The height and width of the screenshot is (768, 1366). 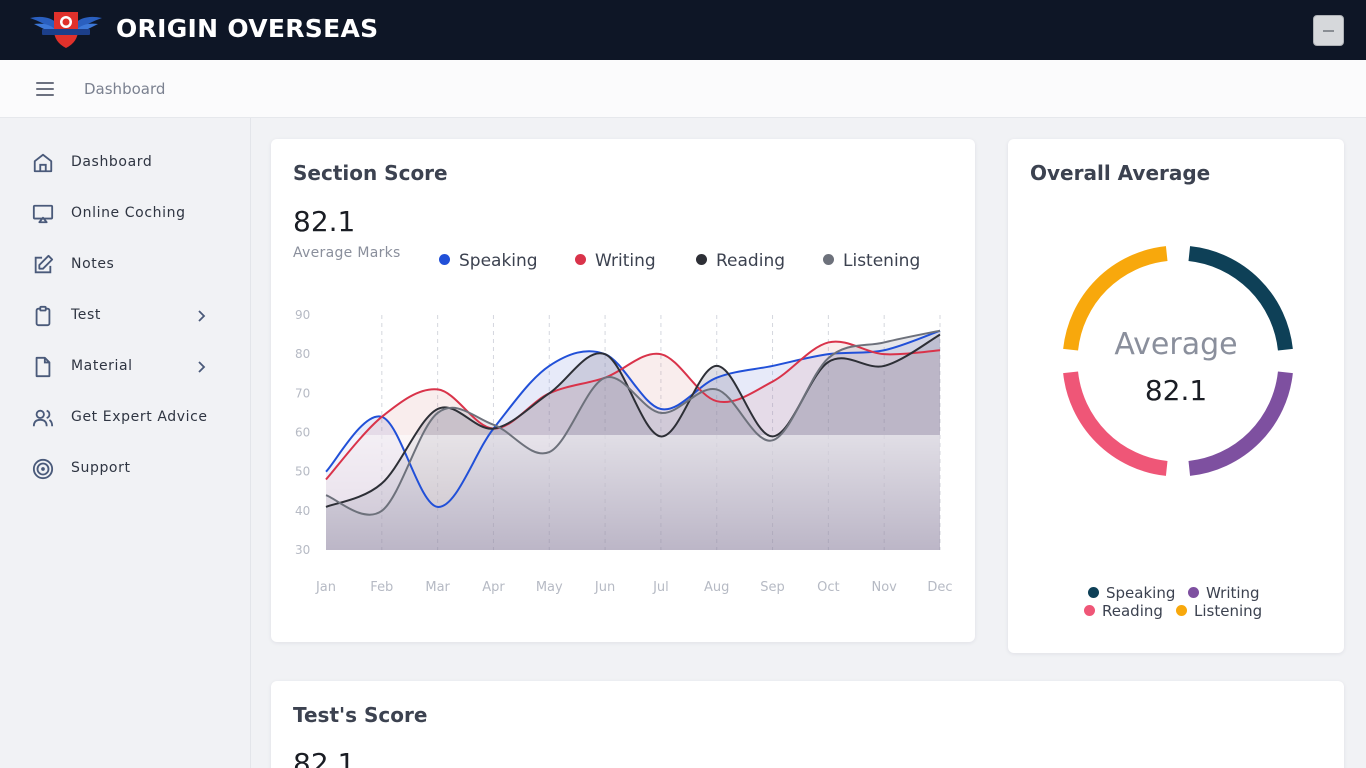 I want to click on sidebar-item-label: Support, so click(x=101, y=468).